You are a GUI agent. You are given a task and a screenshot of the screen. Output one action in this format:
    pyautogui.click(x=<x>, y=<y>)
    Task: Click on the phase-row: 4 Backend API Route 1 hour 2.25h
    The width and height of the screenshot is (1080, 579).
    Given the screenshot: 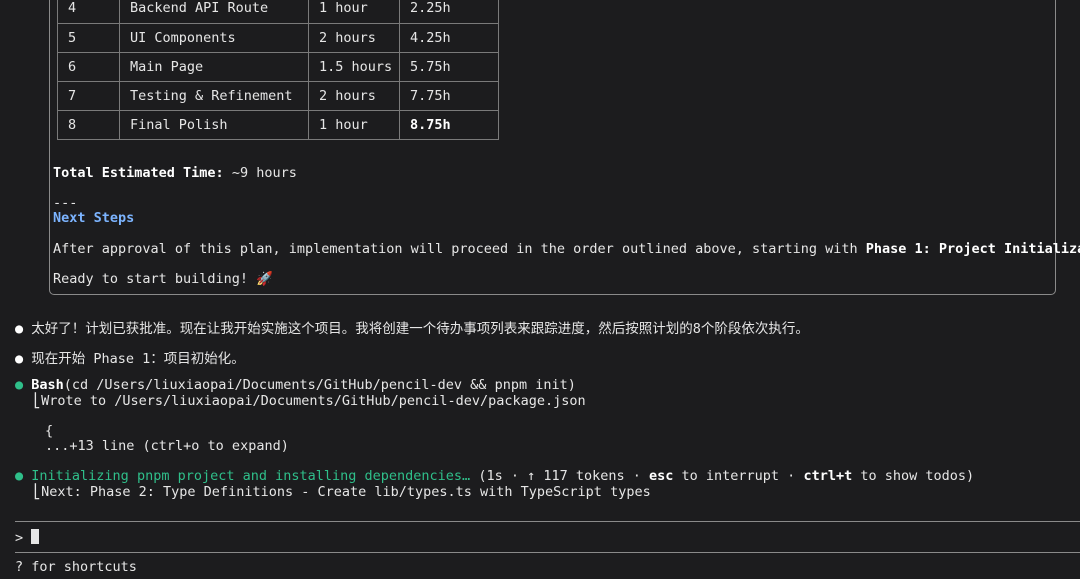 What is the action you would take?
    pyautogui.click(x=278, y=12)
    